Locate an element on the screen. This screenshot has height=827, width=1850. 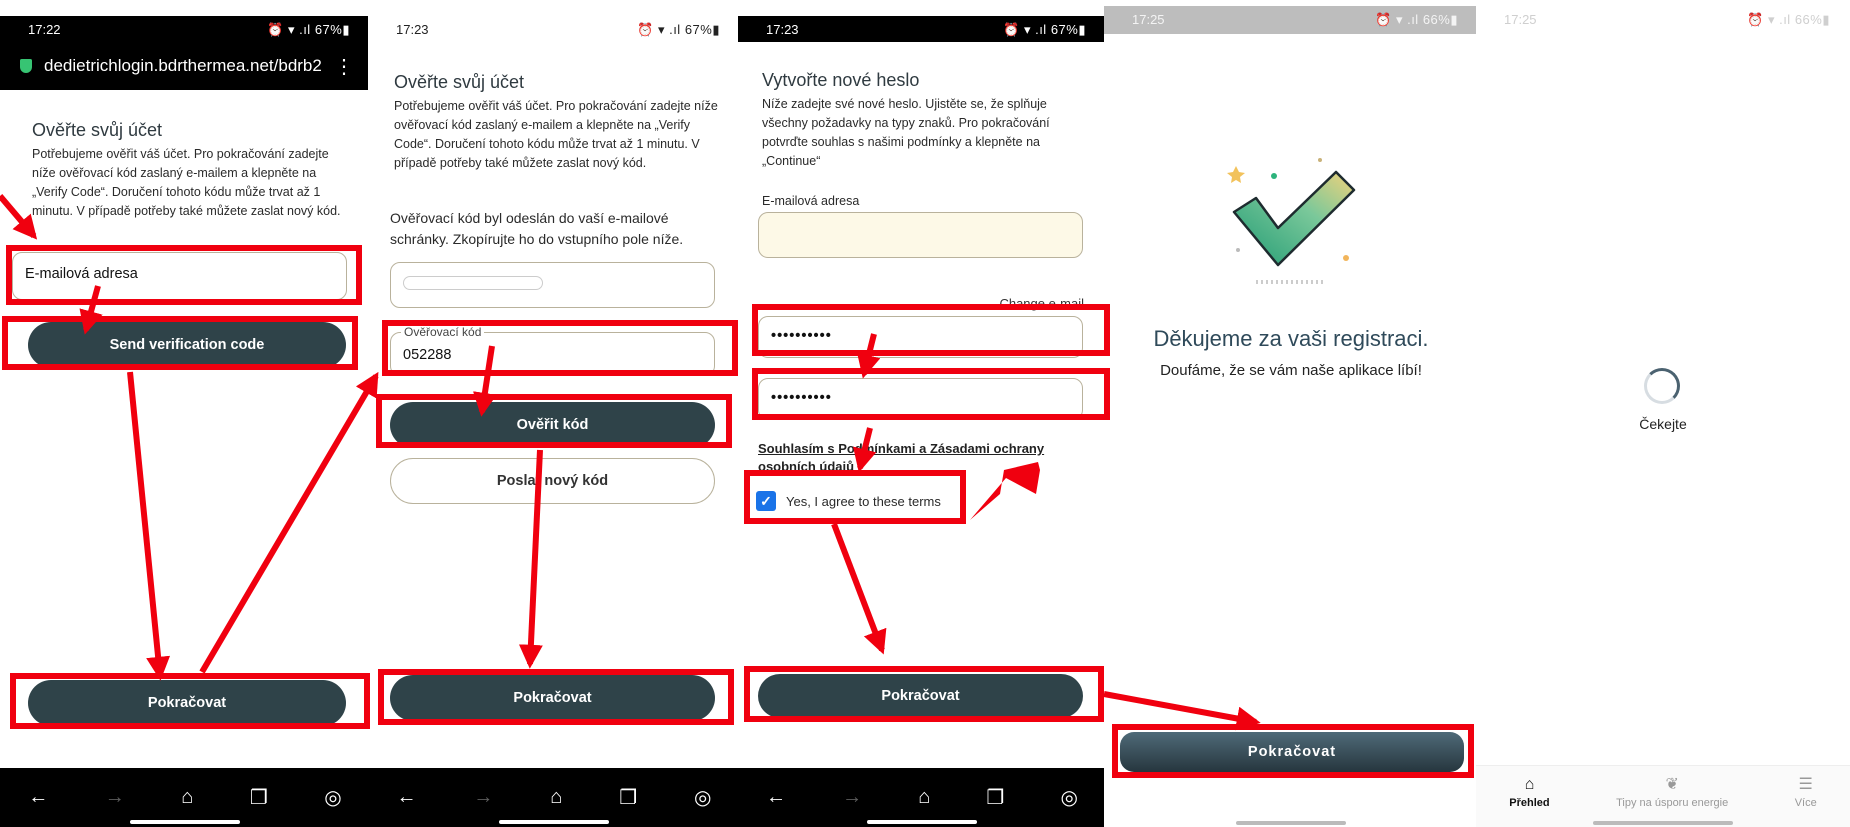
nav-item-energy-tips: ❦ Tipy na úsporu energie is located at coordinates (1672, 796).